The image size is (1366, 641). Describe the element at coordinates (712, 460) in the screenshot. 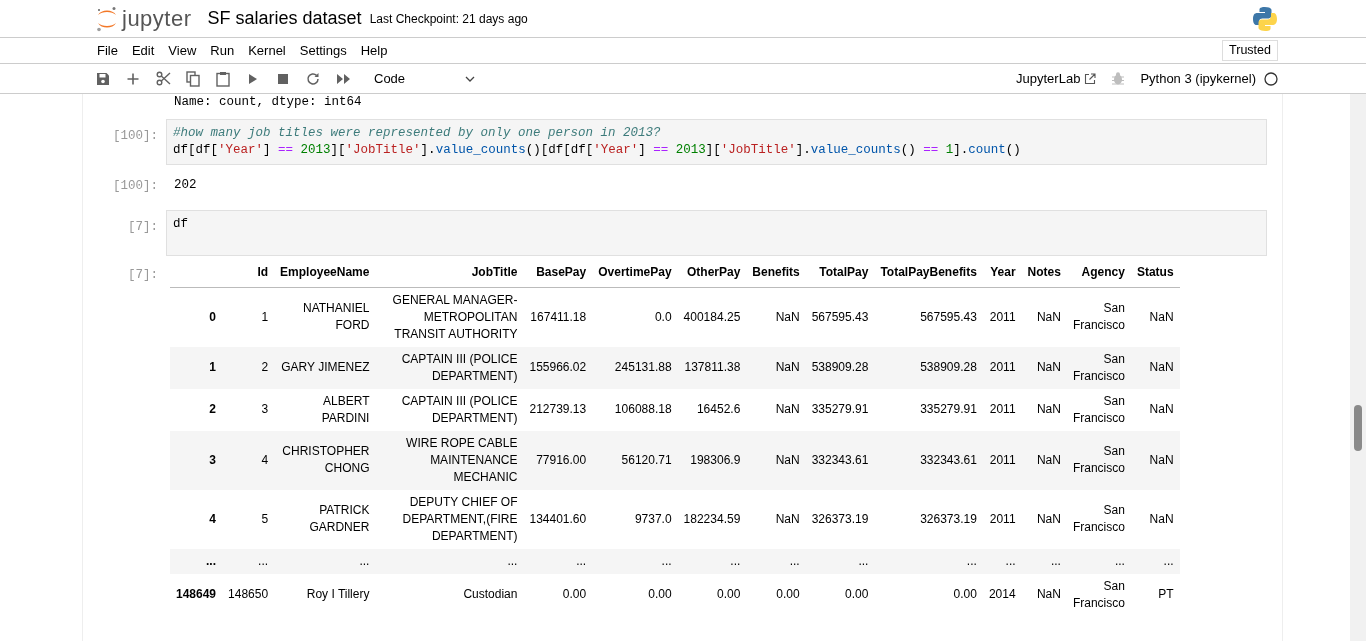

I see `table-cell: 198306.9` at that location.